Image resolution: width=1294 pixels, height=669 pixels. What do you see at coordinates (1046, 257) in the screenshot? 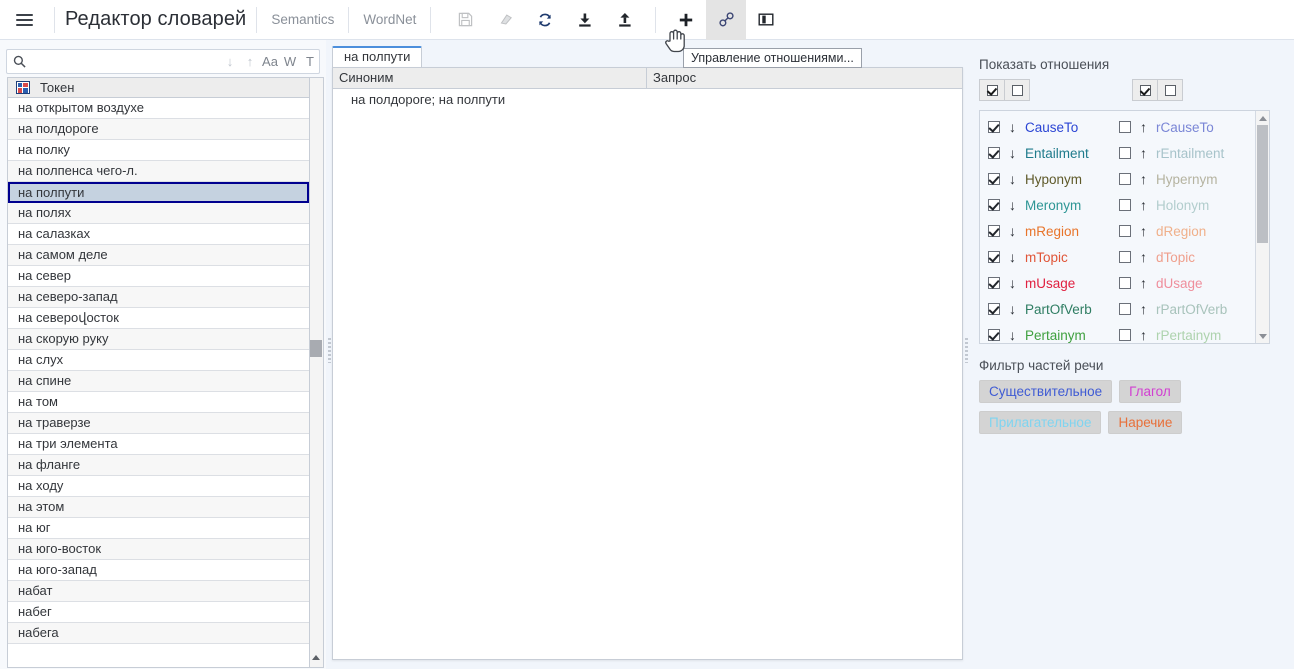
I see `relation-label: mTopic` at bounding box center [1046, 257].